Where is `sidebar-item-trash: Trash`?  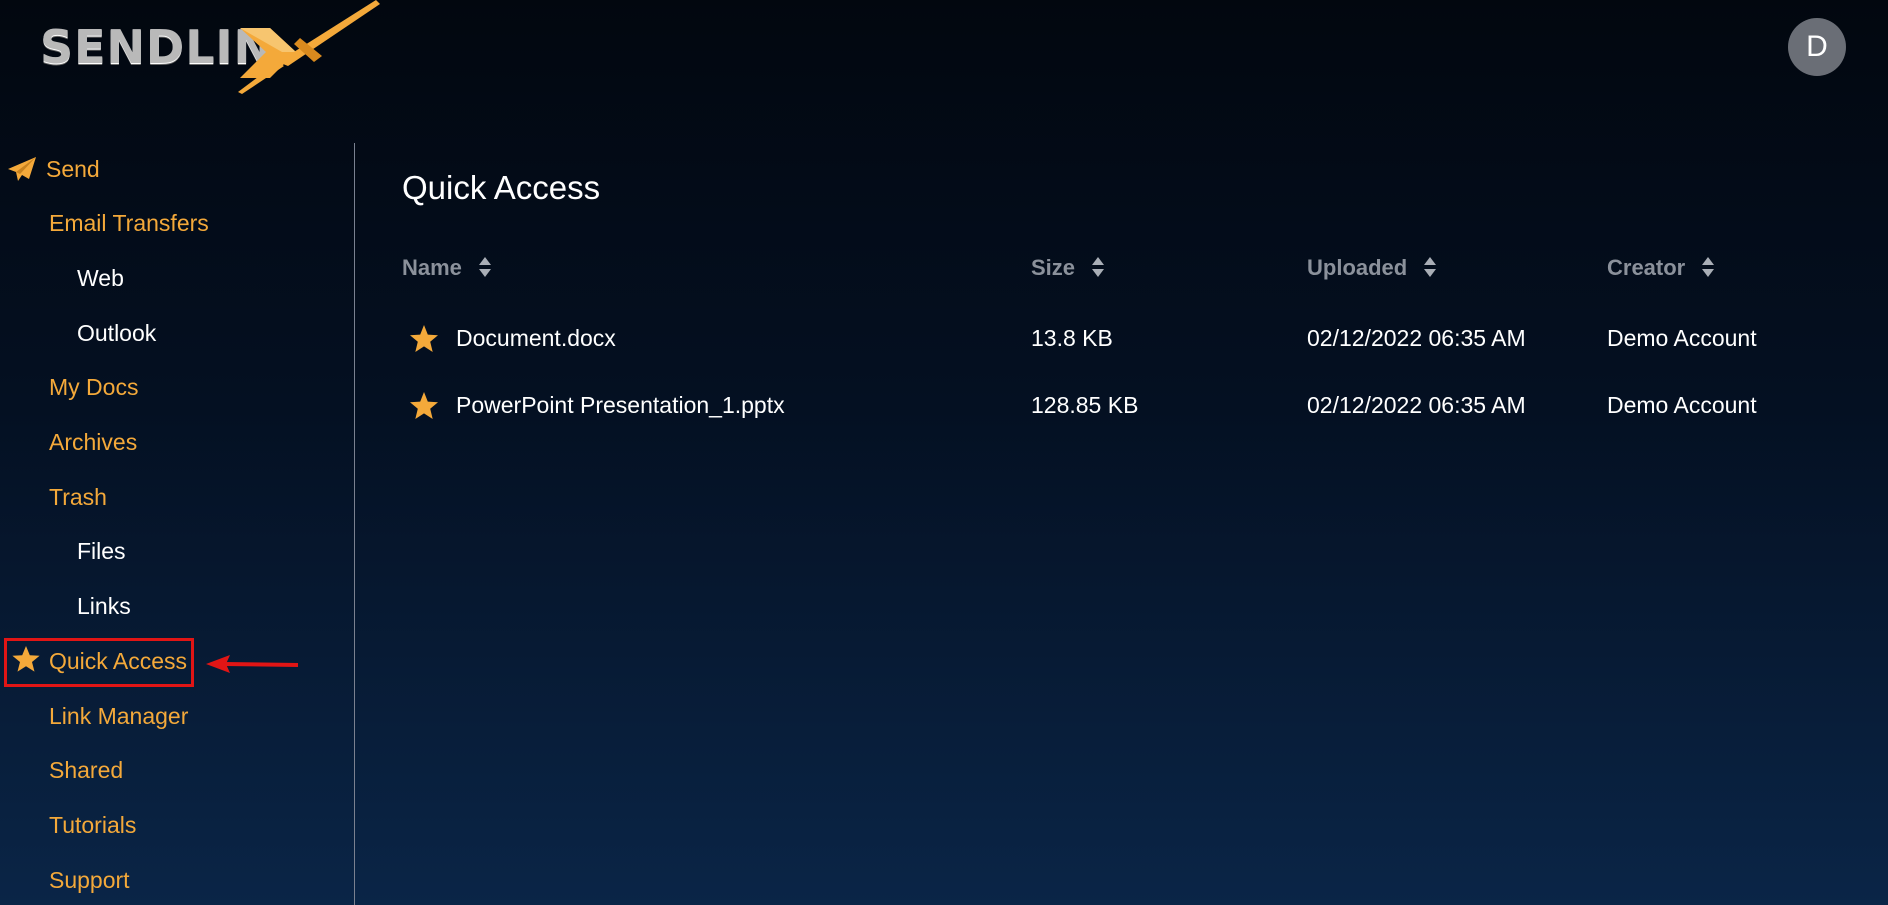 sidebar-item-trash: Trash is located at coordinates (78, 497).